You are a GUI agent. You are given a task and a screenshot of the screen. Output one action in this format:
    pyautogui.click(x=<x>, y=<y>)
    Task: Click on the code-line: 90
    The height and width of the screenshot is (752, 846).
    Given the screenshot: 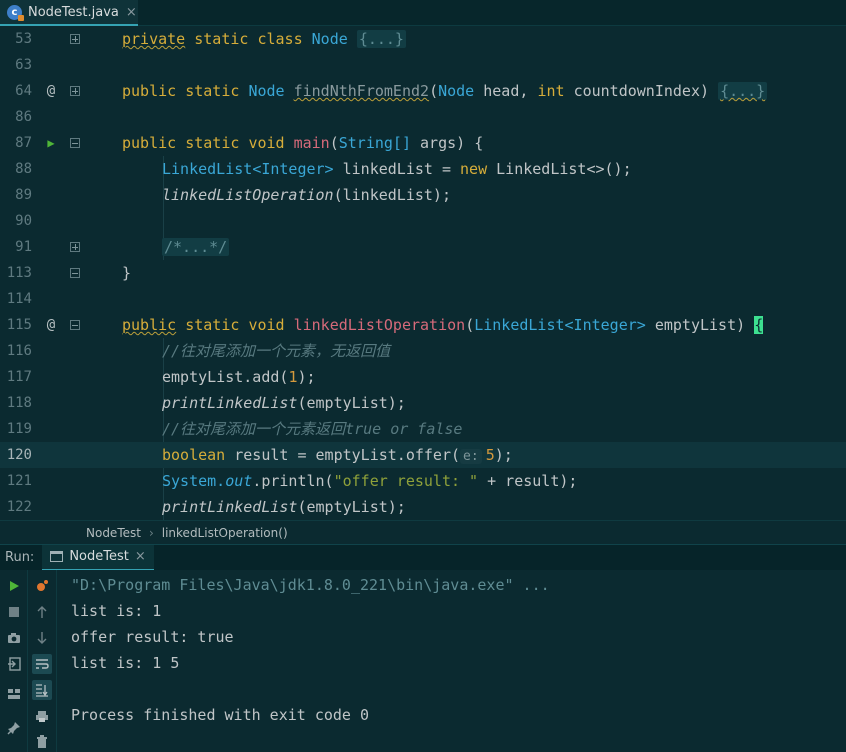 What is the action you would take?
    pyautogui.click(x=423, y=221)
    